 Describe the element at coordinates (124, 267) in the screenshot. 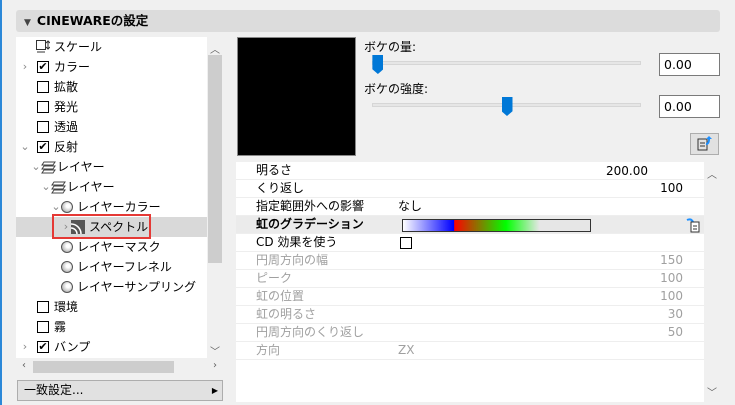

I see `tree-item-label: レイヤーフレネル` at that location.